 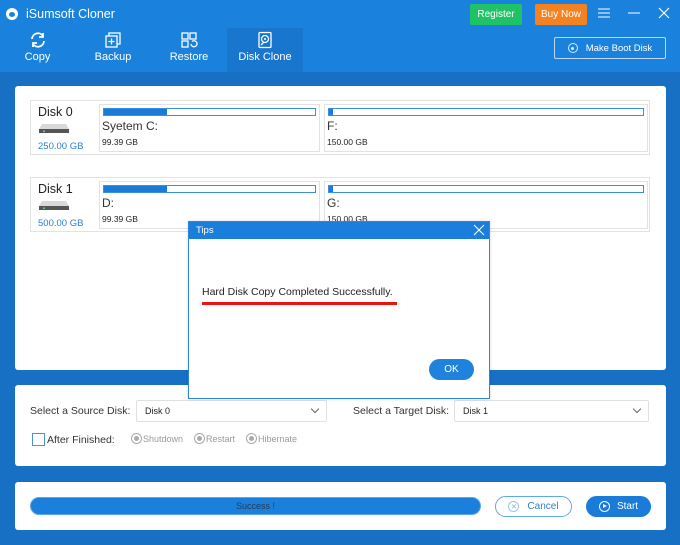 What do you see at coordinates (514, 506) in the screenshot?
I see `cancel-icon: ✕` at bounding box center [514, 506].